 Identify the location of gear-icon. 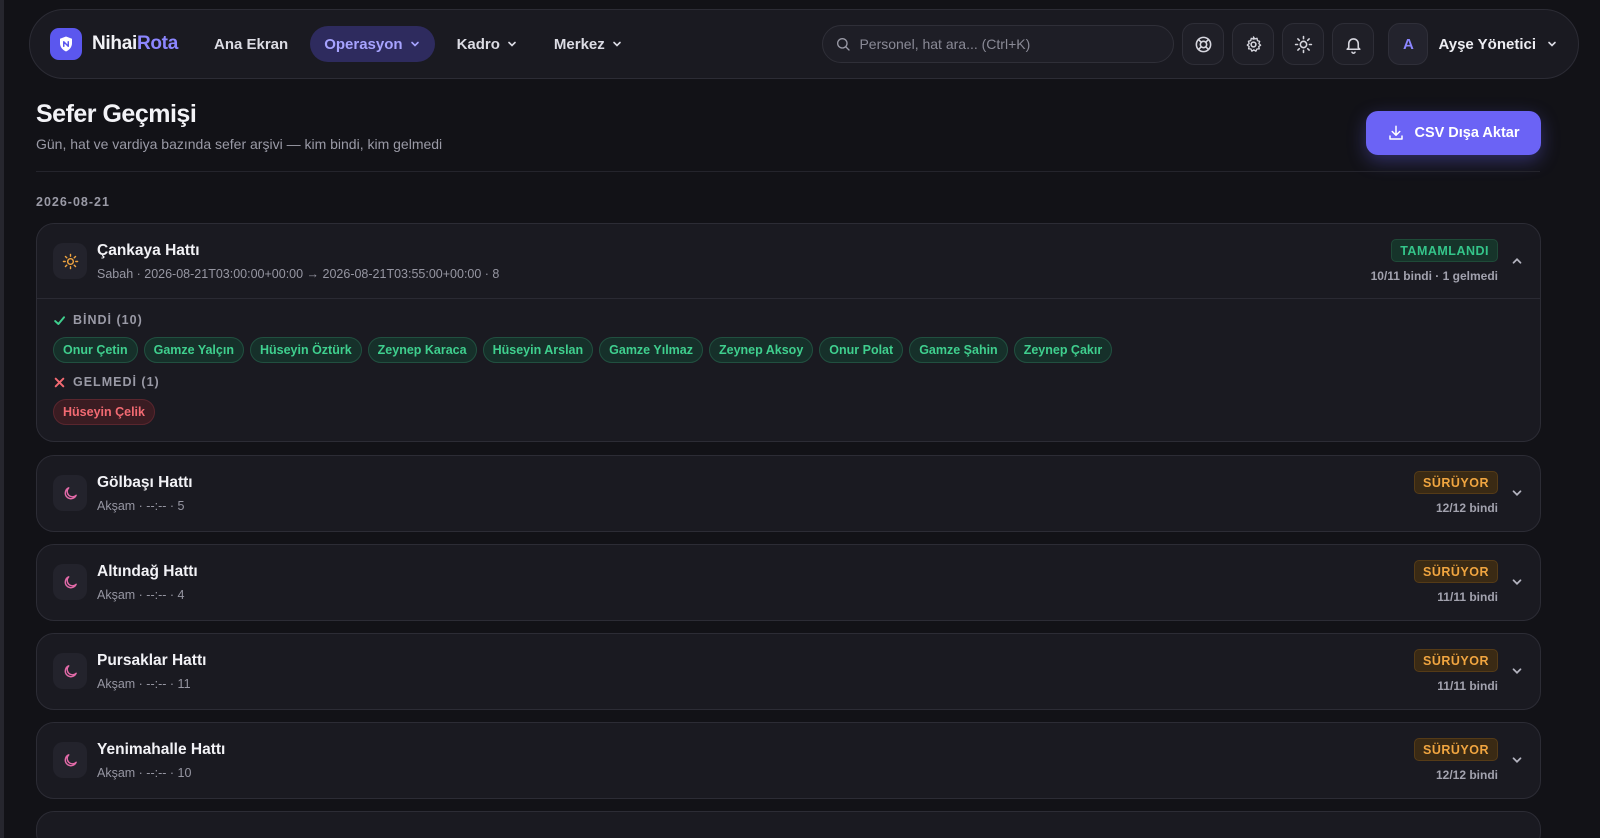
(1254, 43).